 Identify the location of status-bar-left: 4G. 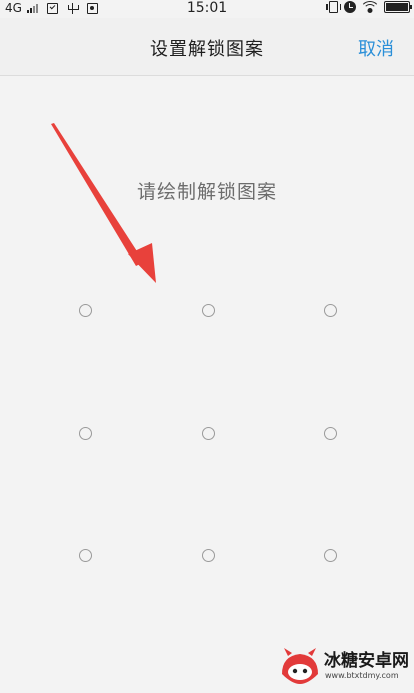
(51, 8).